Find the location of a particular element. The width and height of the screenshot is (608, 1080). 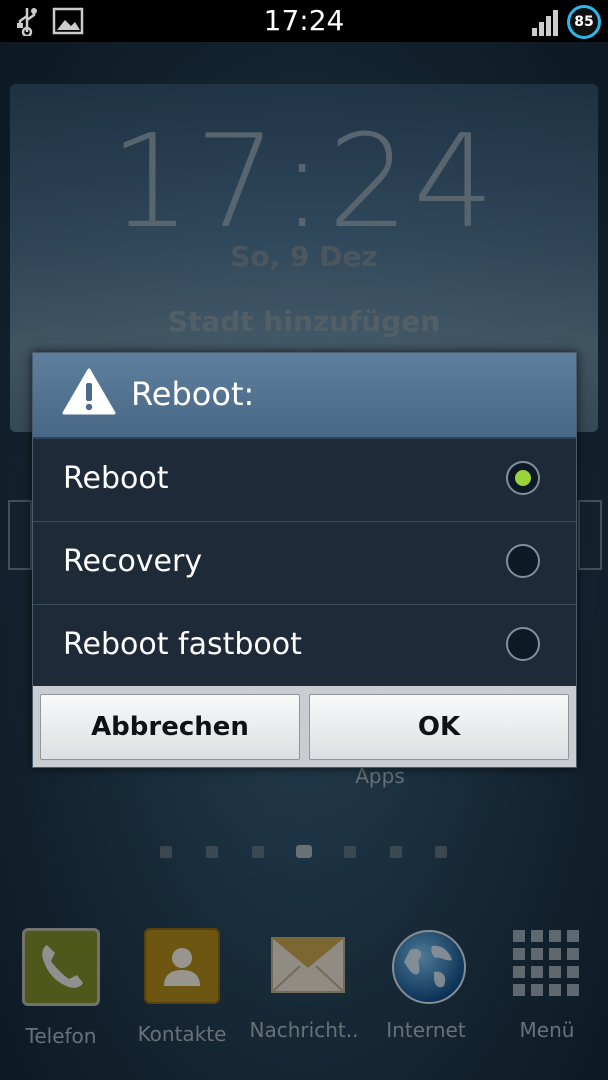

option-label: Reboot fastboot is located at coordinates (182, 644).